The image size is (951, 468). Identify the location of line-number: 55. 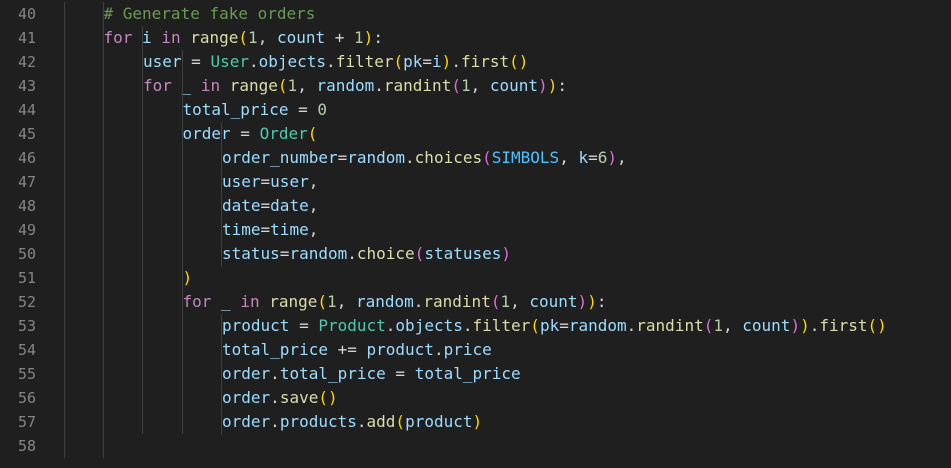
(26, 374).